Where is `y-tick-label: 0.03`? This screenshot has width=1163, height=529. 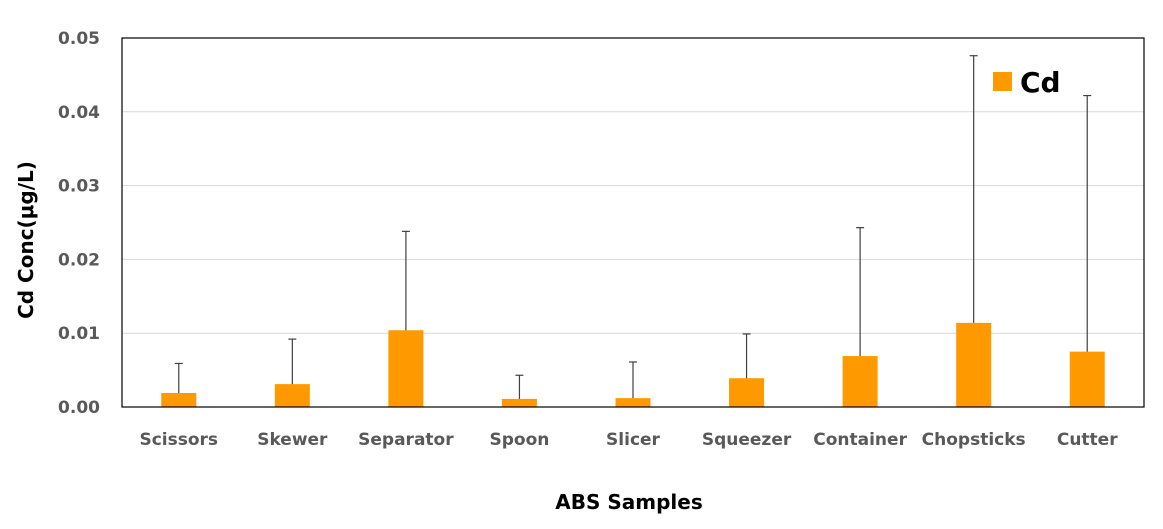
y-tick-label: 0.03 is located at coordinates (79, 187).